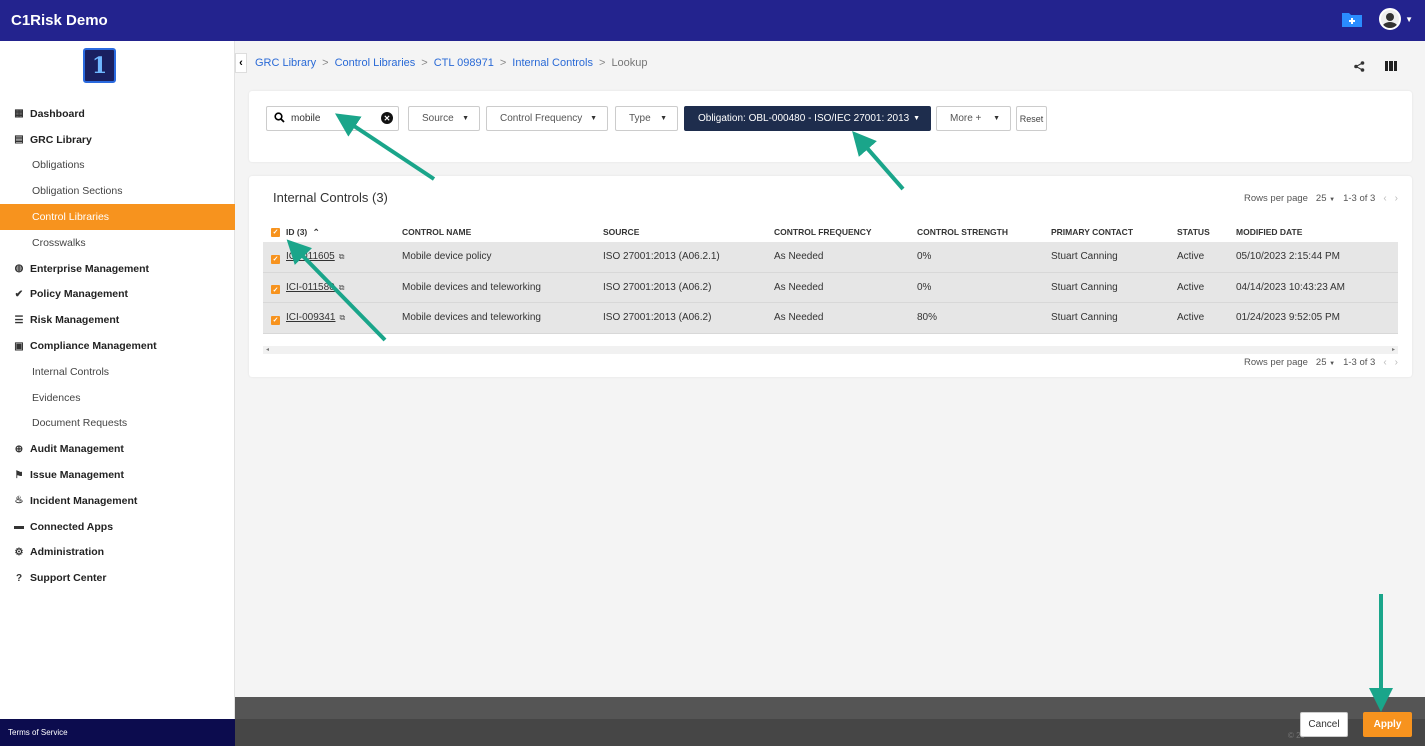  Describe the element at coordinates (1387, 724) in the screenshot. I see `apply-button: Apply` at that location.